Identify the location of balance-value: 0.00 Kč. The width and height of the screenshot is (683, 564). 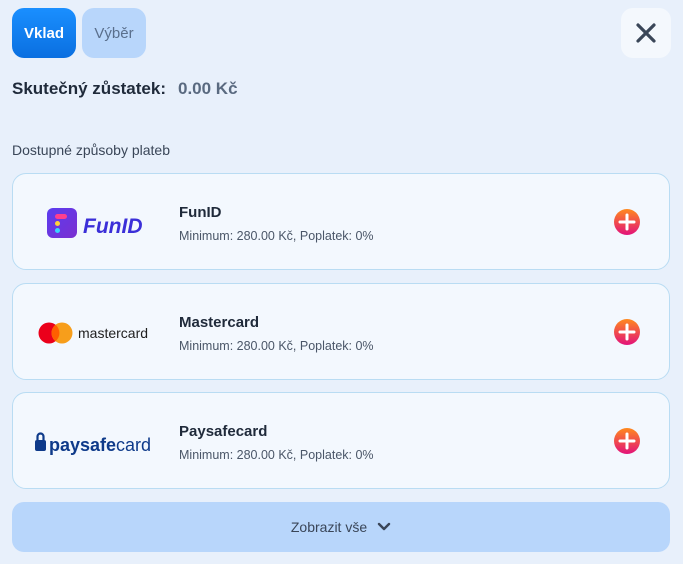
(208, 88).